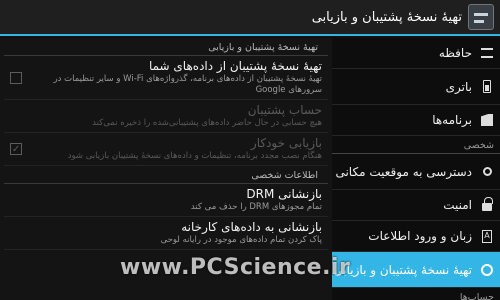 The image size is (500, 300). What do you see at coordinates (416, 53) in the screenshot?
I see `sidebar-item-storage: حافظه` at bounding box center [416, 53].